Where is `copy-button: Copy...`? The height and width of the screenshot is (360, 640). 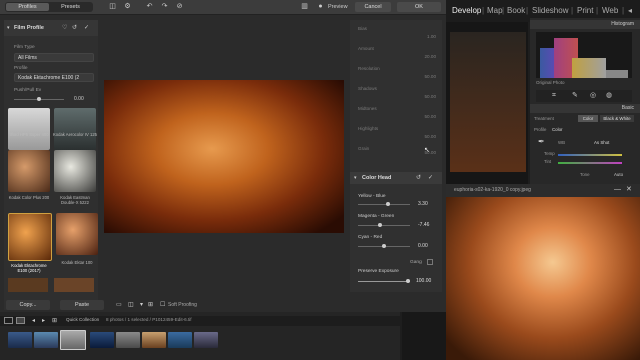 copy-button: Copy... is located at coordinates (28, 305).